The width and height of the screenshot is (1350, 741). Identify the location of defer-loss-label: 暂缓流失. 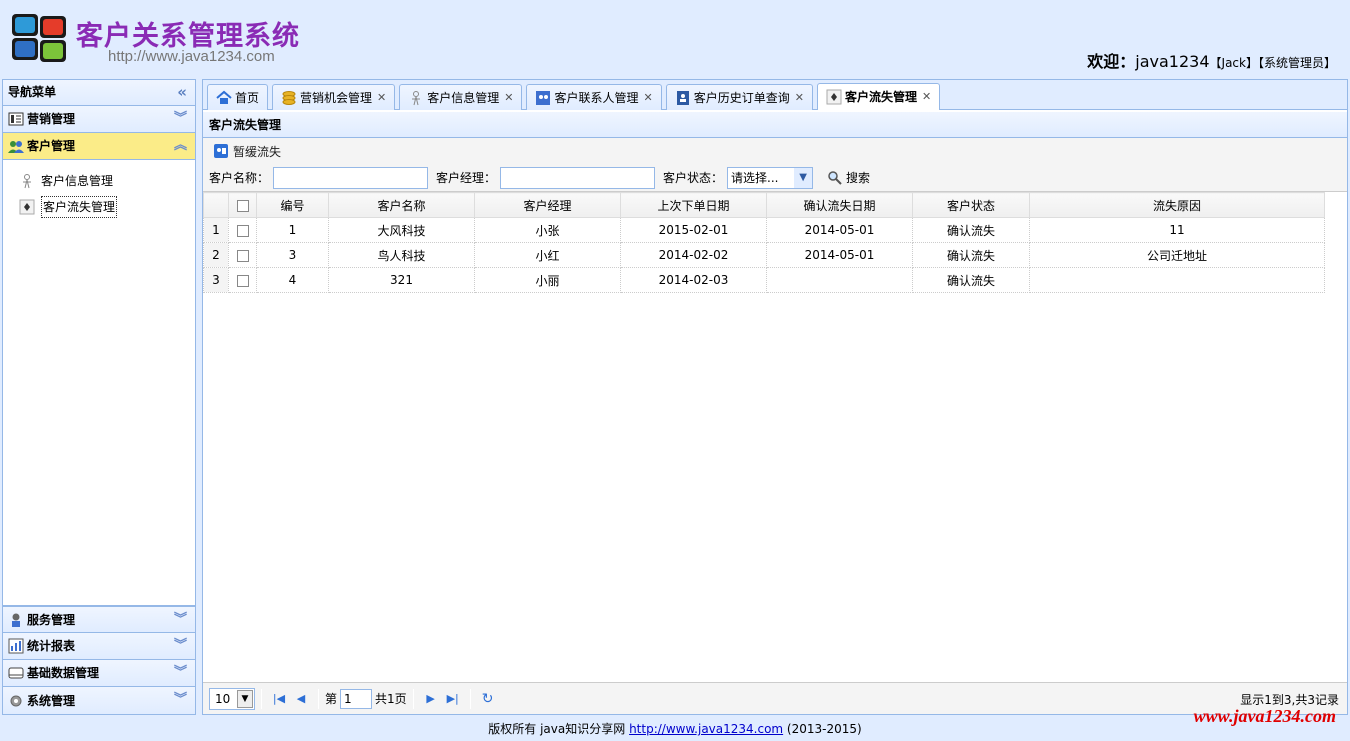
(257, 151).